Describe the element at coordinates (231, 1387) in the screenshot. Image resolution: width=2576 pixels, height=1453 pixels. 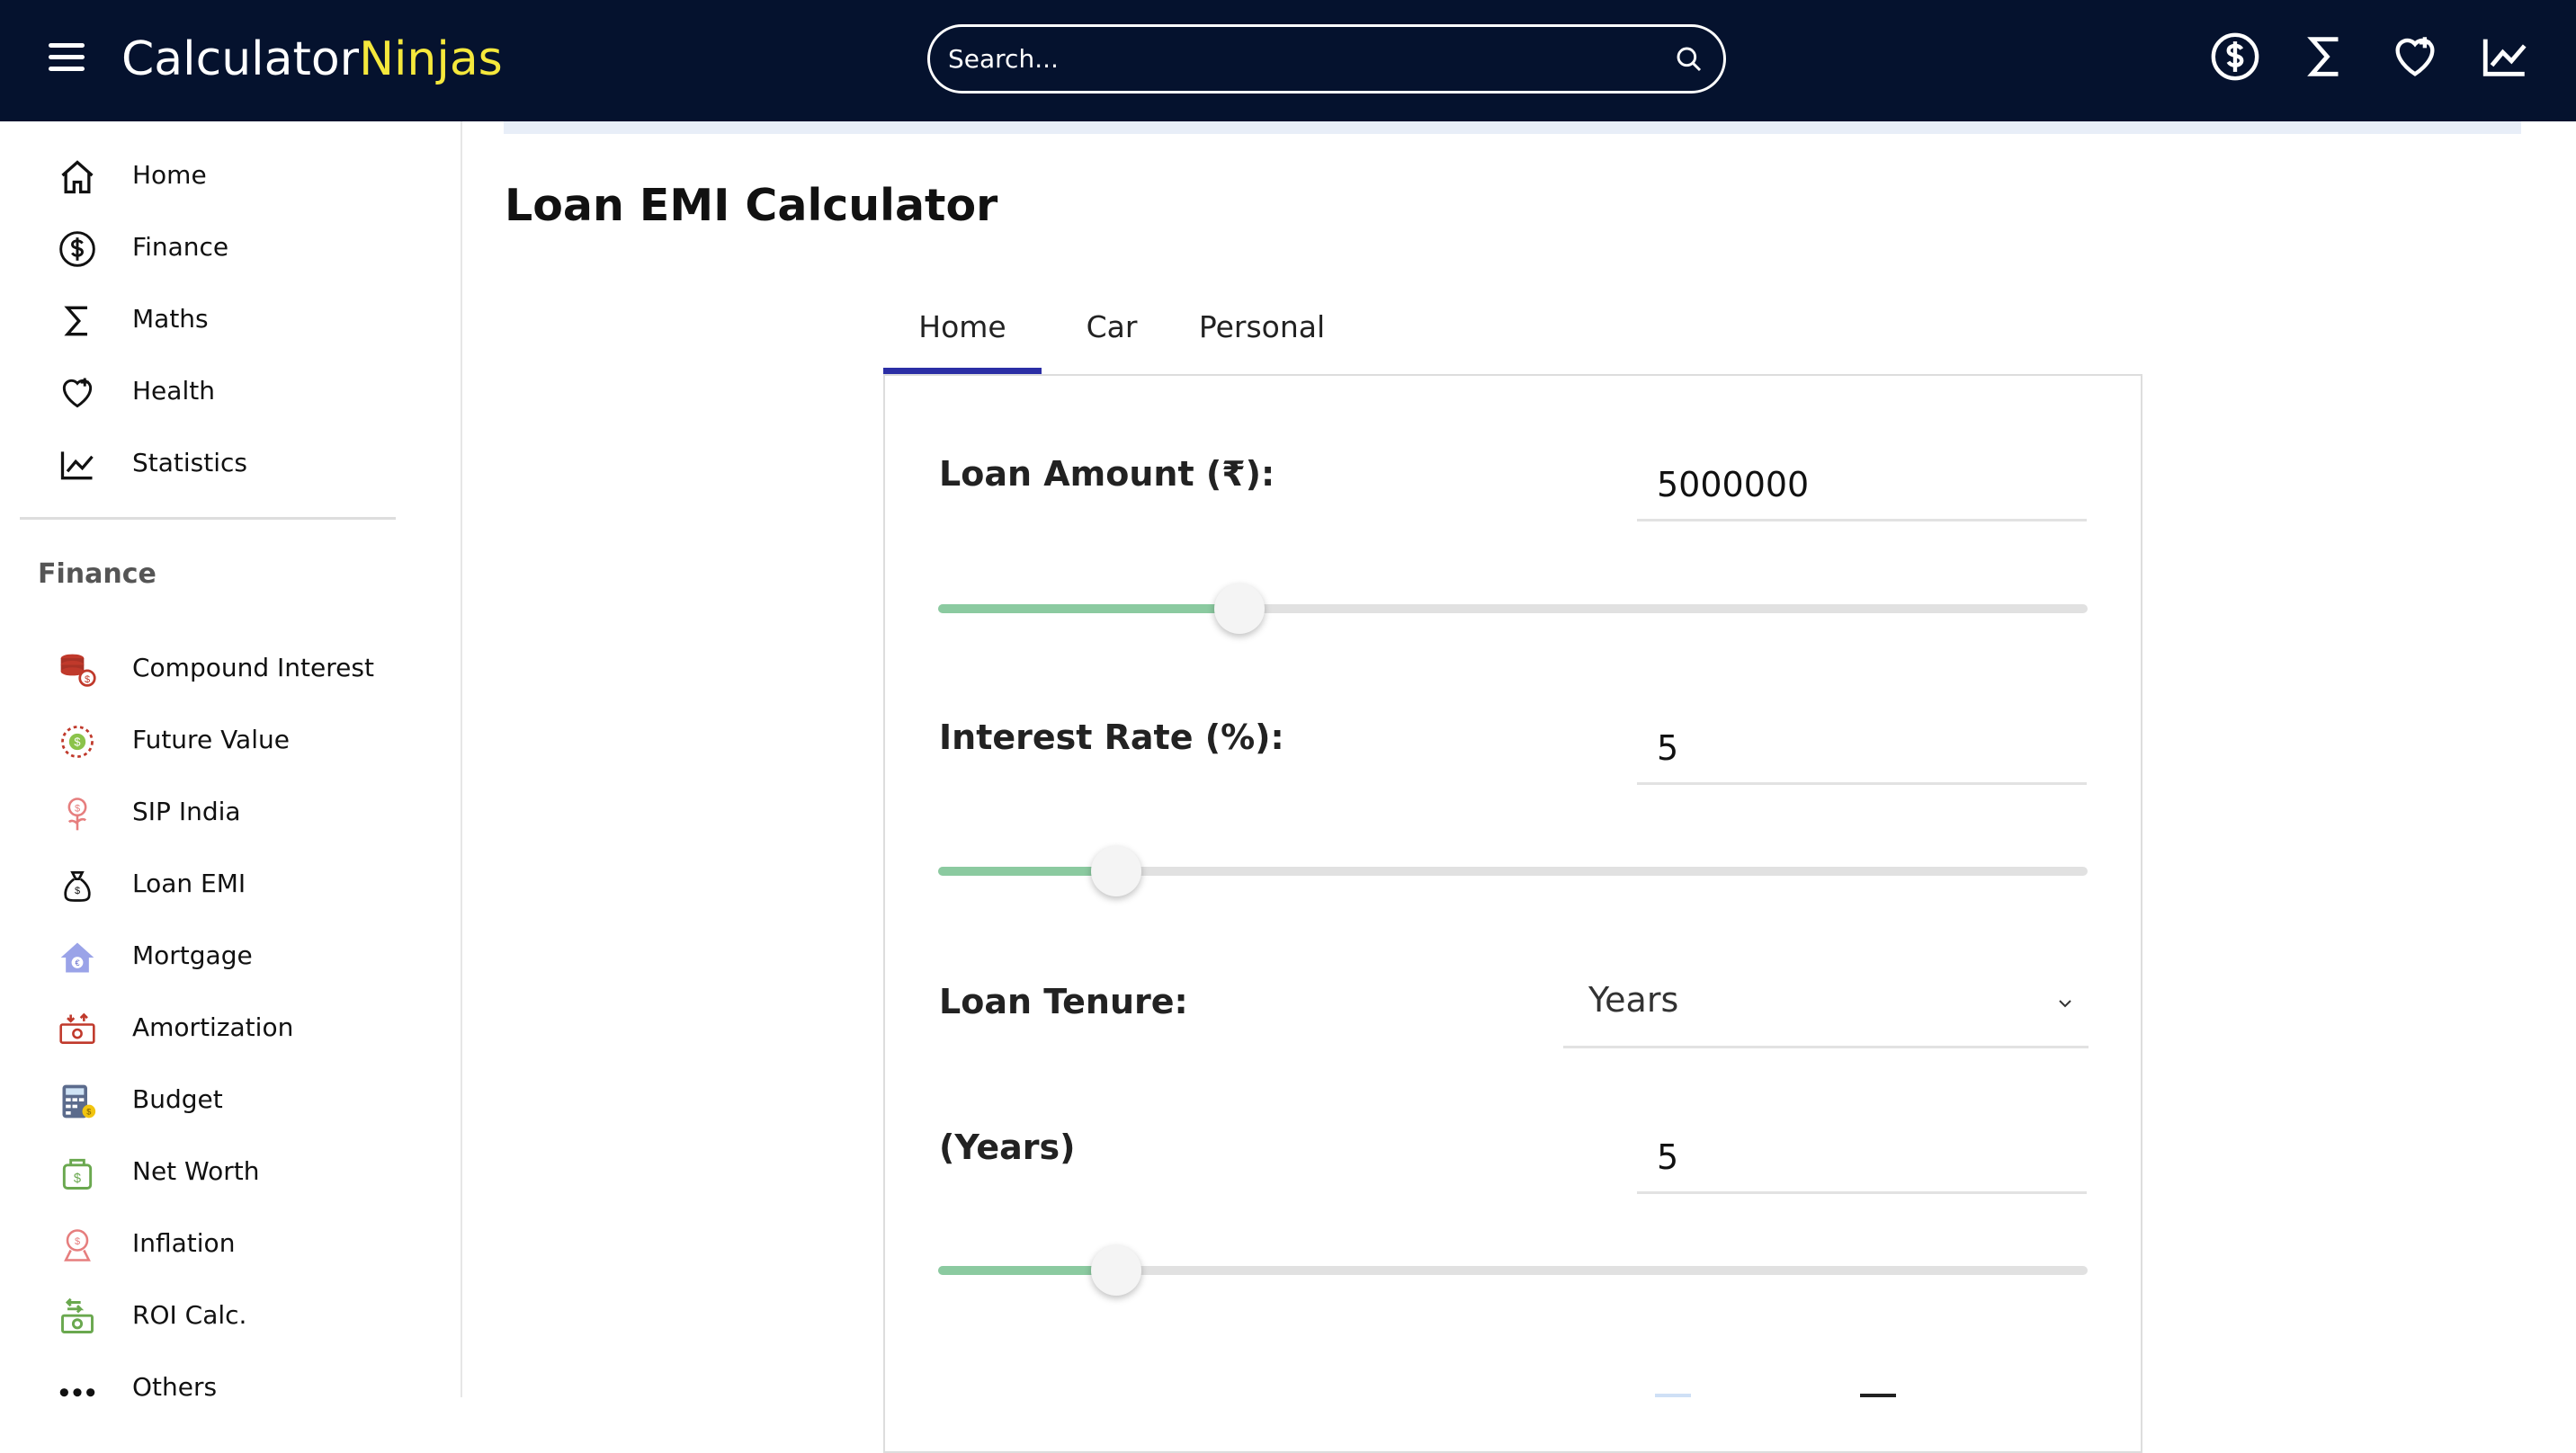
I see `sidebar-item-others: Others` at that location.